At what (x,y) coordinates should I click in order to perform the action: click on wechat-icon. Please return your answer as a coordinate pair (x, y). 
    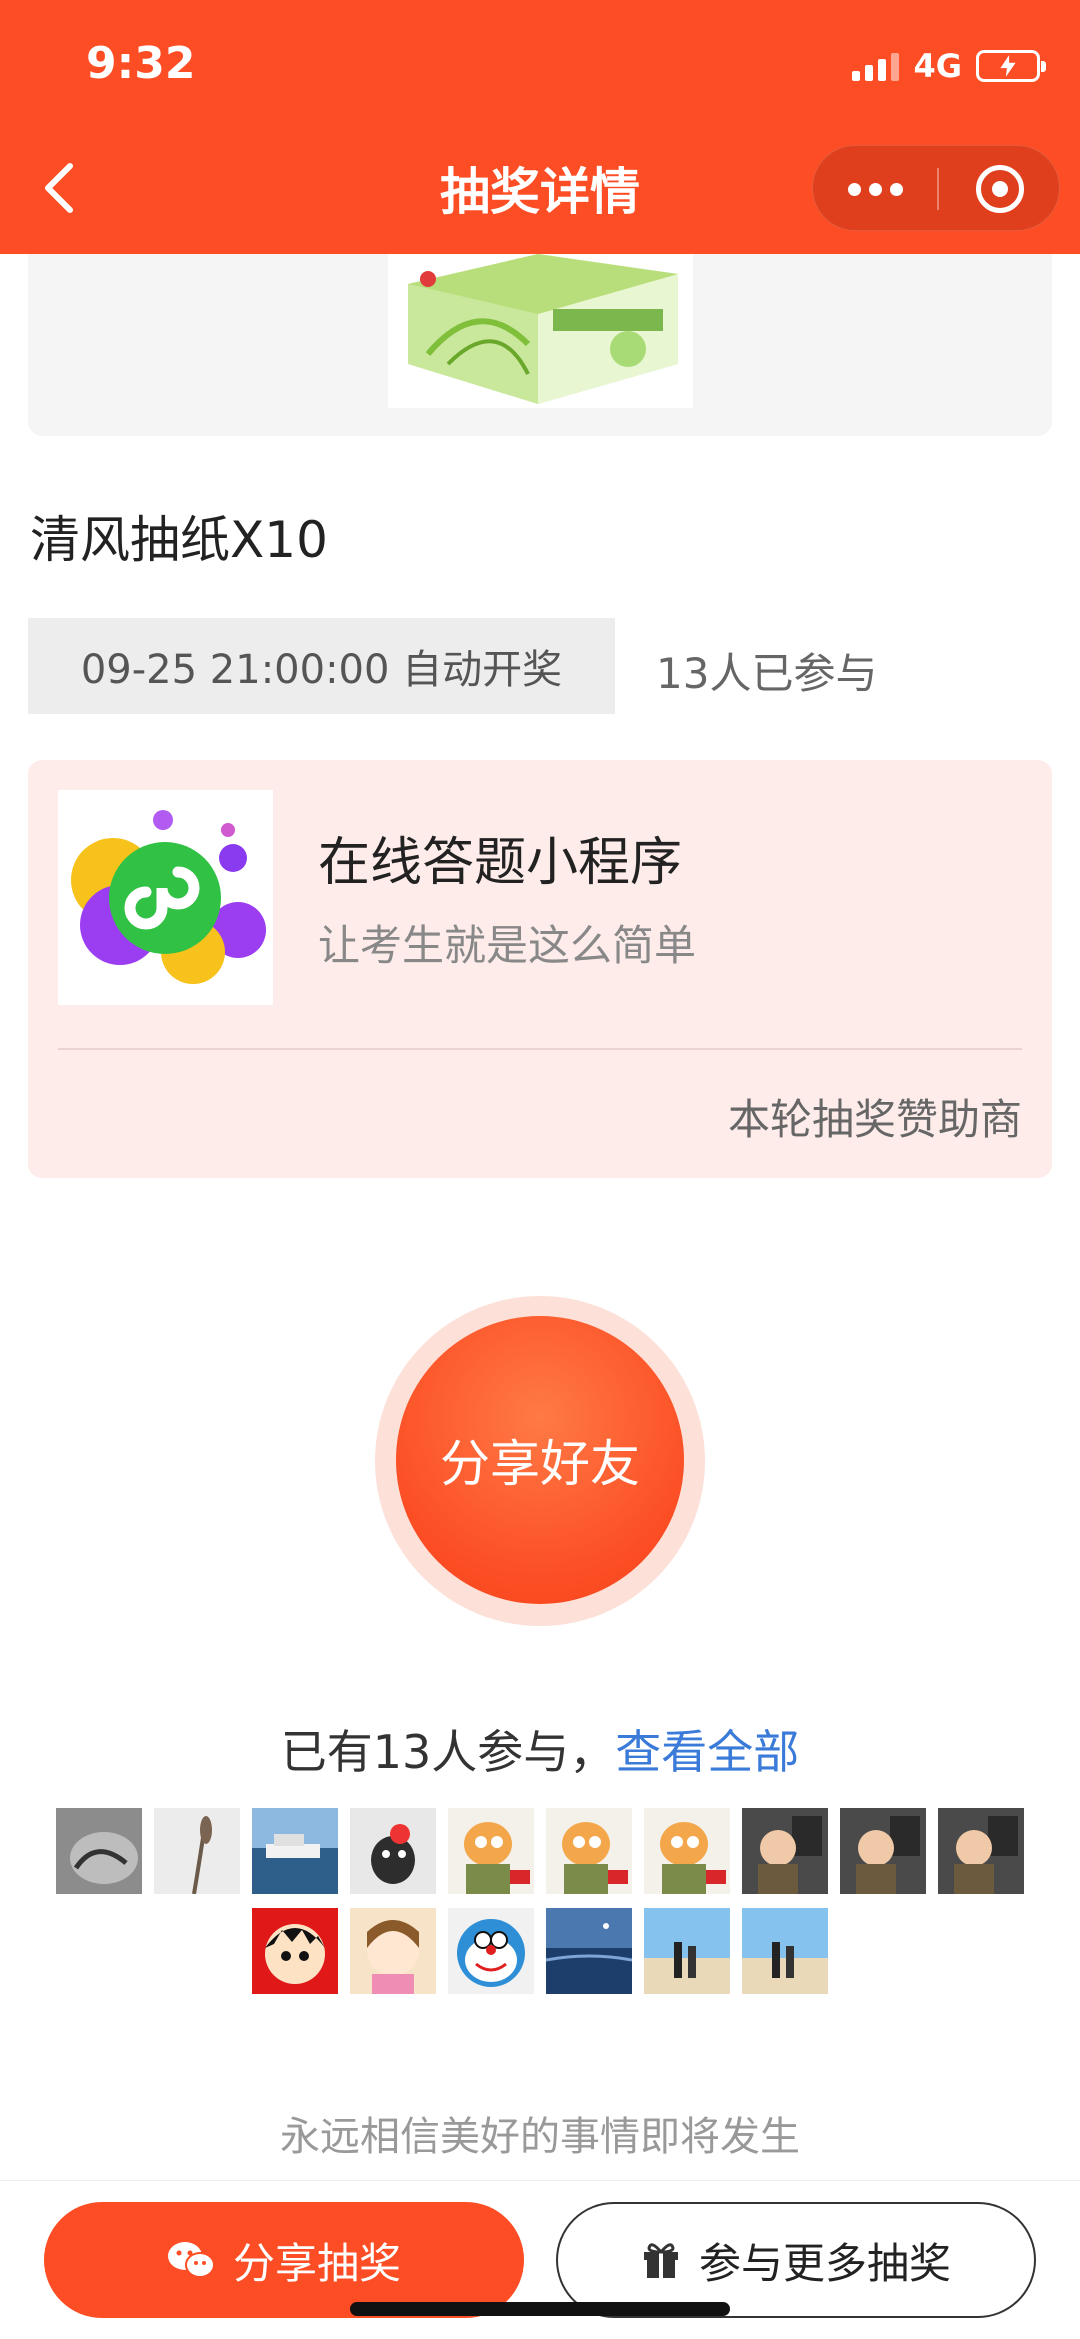
    Looking at the image, I should click on (191, 2260).